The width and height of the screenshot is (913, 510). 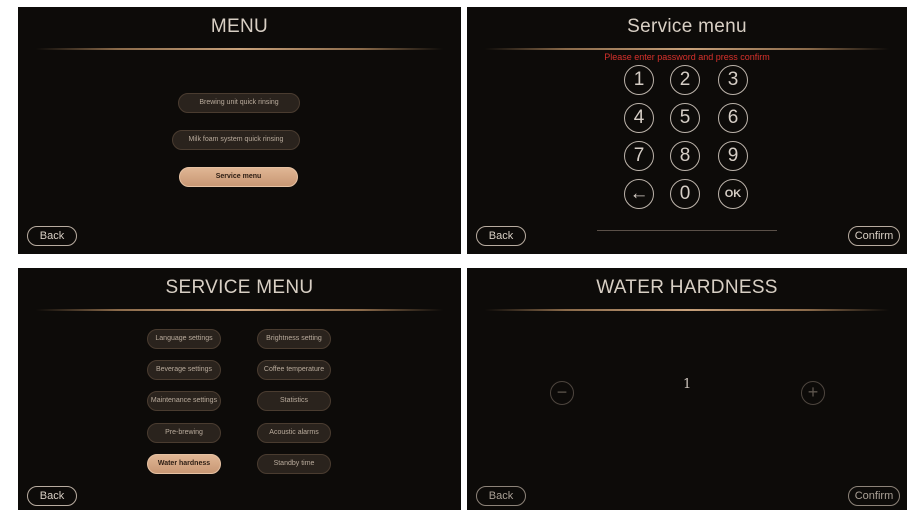 I want to click on key-7: 7, so click(x=639, y=156).